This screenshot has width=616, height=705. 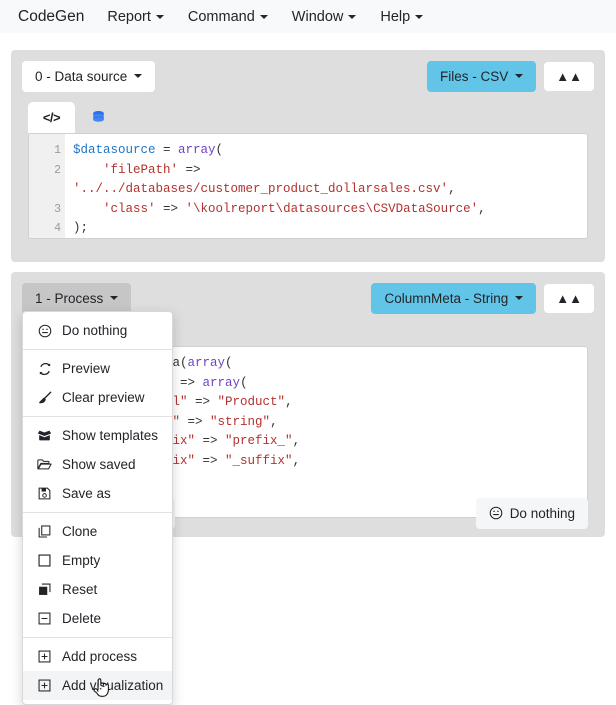 I want to click on menu-item-command: Command, so click(x=228, y=17).